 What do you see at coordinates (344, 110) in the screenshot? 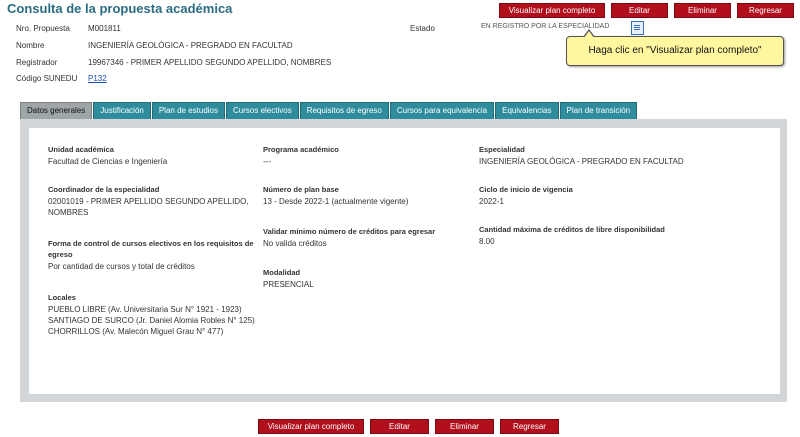
I see `tab-requisitos-de-egreso: Requisitos de egreso` at bounding box center [344, 110].